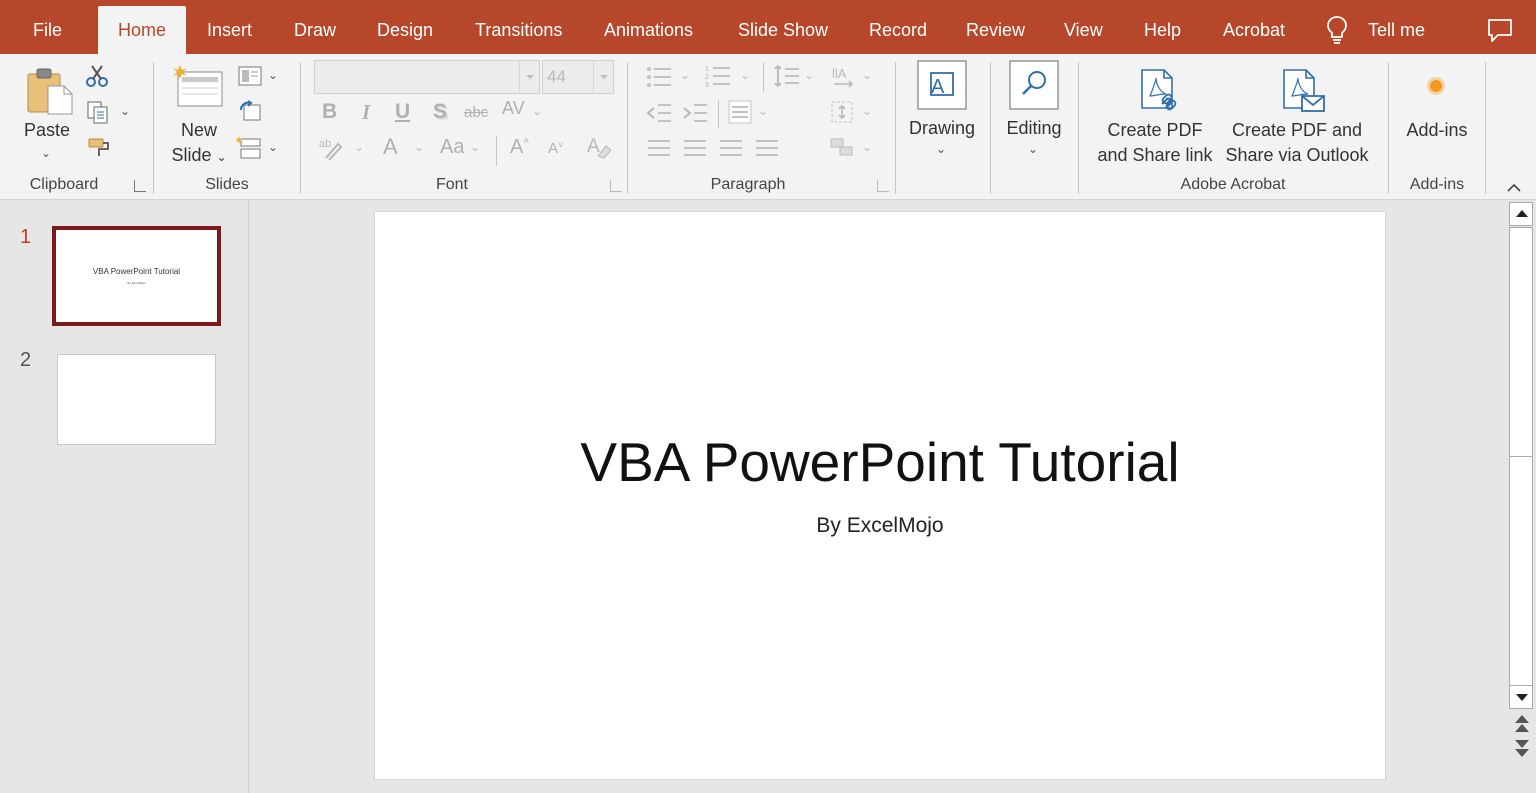  Describe the element at coordinates (659, 148) in the screenshot. I see `align-left-icon` at that location.